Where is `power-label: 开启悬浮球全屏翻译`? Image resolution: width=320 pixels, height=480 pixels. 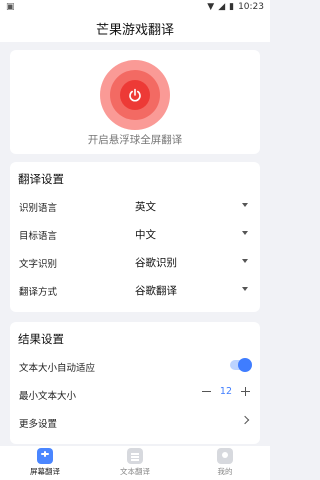
power-label: 开启悬浮球全屏翻译 is located at coordinates (135, 140).